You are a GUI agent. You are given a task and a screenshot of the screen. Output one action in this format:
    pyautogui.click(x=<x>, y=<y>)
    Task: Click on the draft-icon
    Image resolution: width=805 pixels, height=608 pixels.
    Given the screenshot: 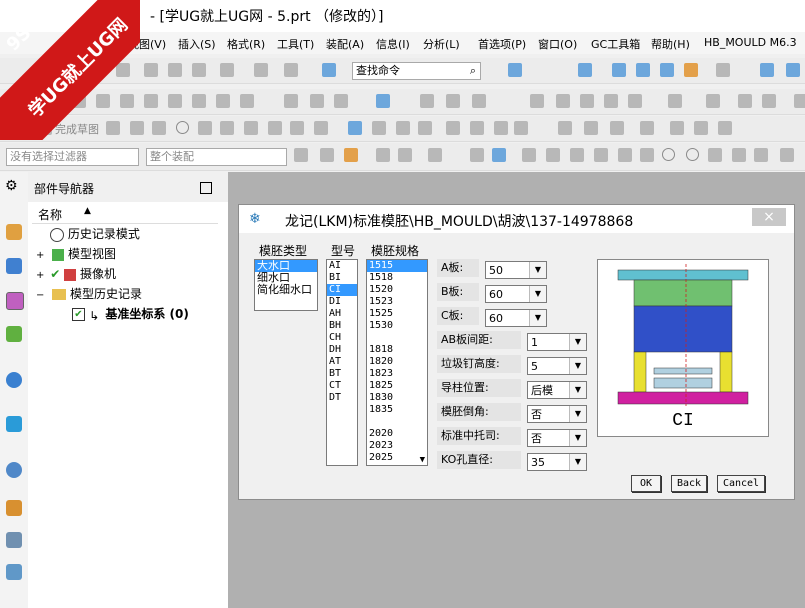 What is the action you would take?
    pyautogui.click(x=587, y=101)
    